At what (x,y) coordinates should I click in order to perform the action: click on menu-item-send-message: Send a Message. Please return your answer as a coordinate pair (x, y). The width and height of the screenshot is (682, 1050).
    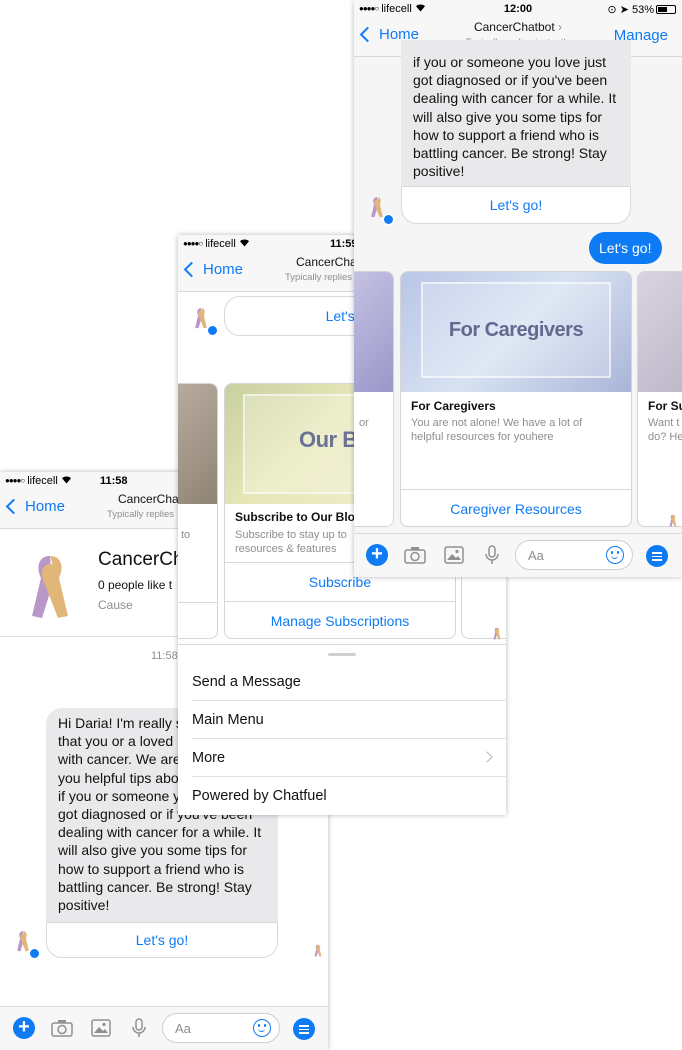
    Looking at the image, I should click on (349, 682).